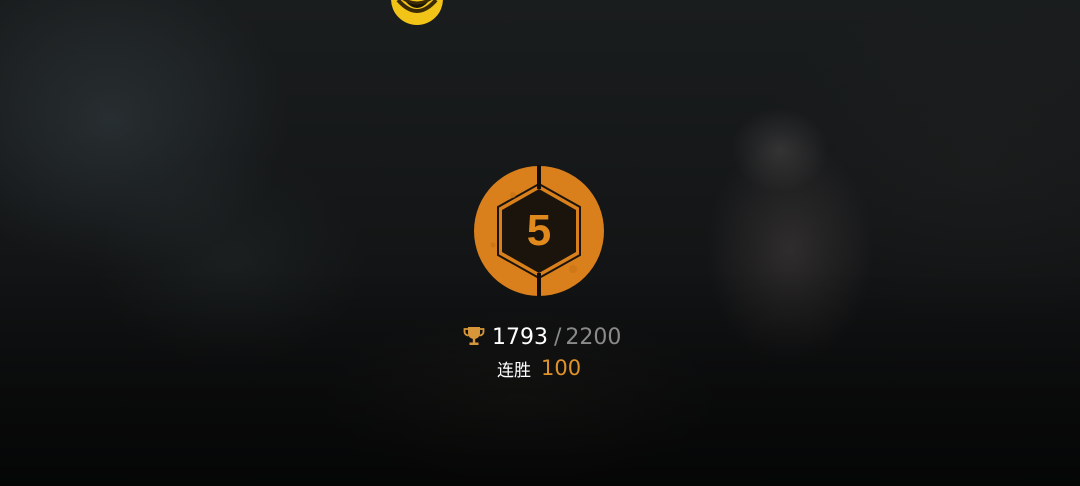 Image resolution: width=1080 pixels, height=486 pixels. What do you see at coordinates (520, 337) in the screenshot?
I see `score-current: 1793` at bounding box center [520, 337].